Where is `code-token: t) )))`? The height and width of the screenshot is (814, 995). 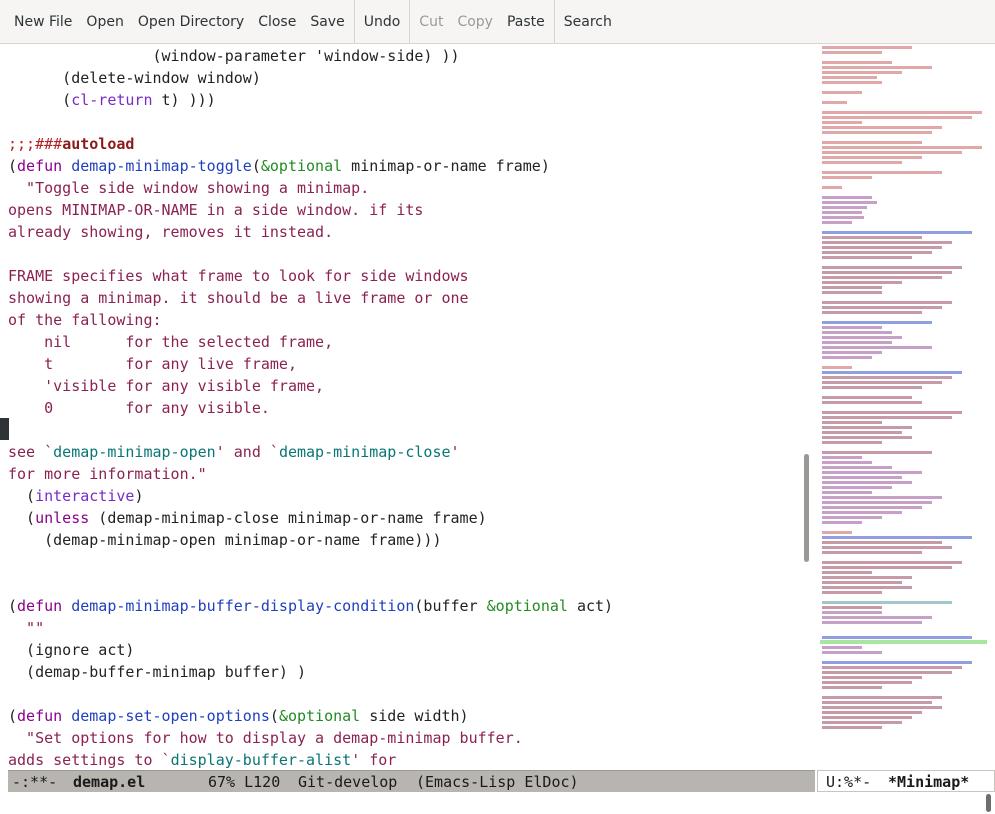
code-token: t) ))) is located at coordinates (184, 100).